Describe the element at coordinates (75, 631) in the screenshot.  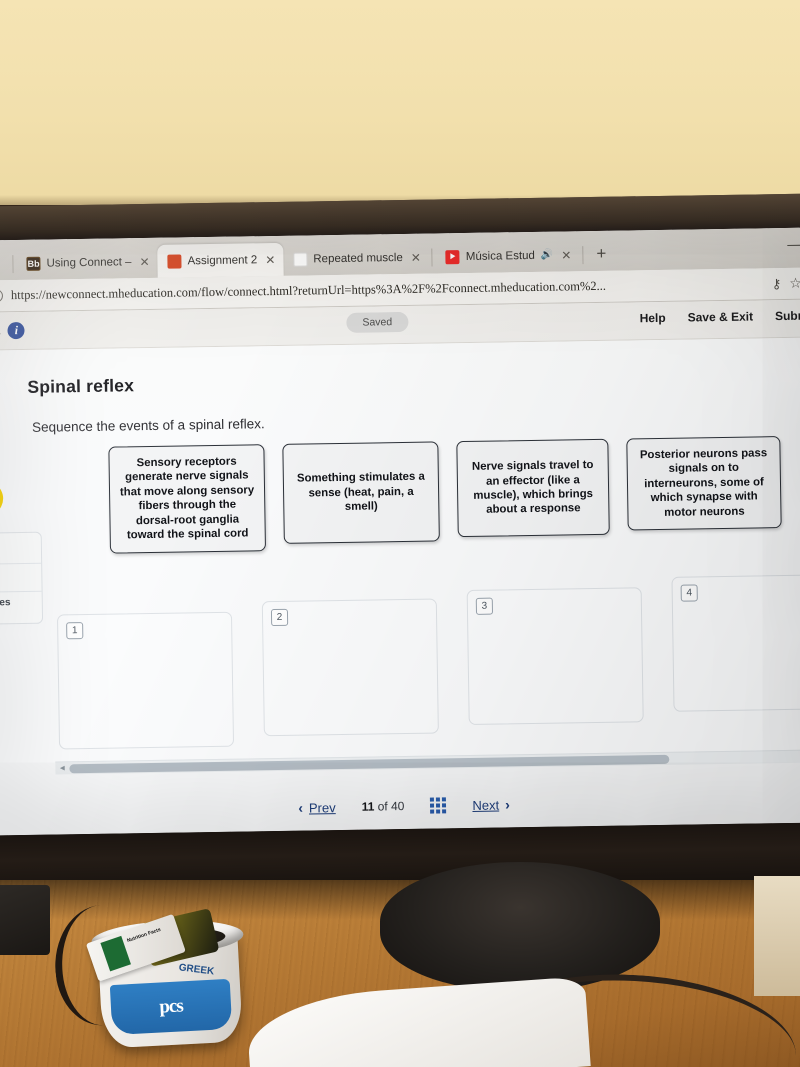
I see `drop-zone-number: 1` at that location.